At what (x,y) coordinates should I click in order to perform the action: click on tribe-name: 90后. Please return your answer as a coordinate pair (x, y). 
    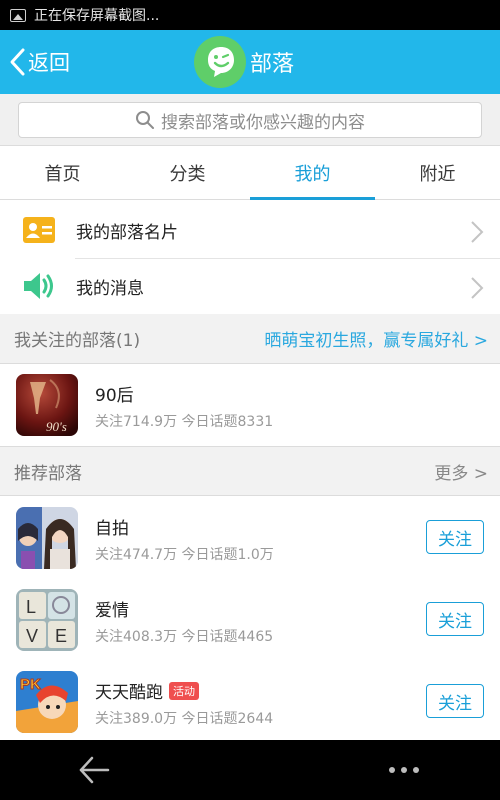
    Looking at the image, I should click on (114, 396).